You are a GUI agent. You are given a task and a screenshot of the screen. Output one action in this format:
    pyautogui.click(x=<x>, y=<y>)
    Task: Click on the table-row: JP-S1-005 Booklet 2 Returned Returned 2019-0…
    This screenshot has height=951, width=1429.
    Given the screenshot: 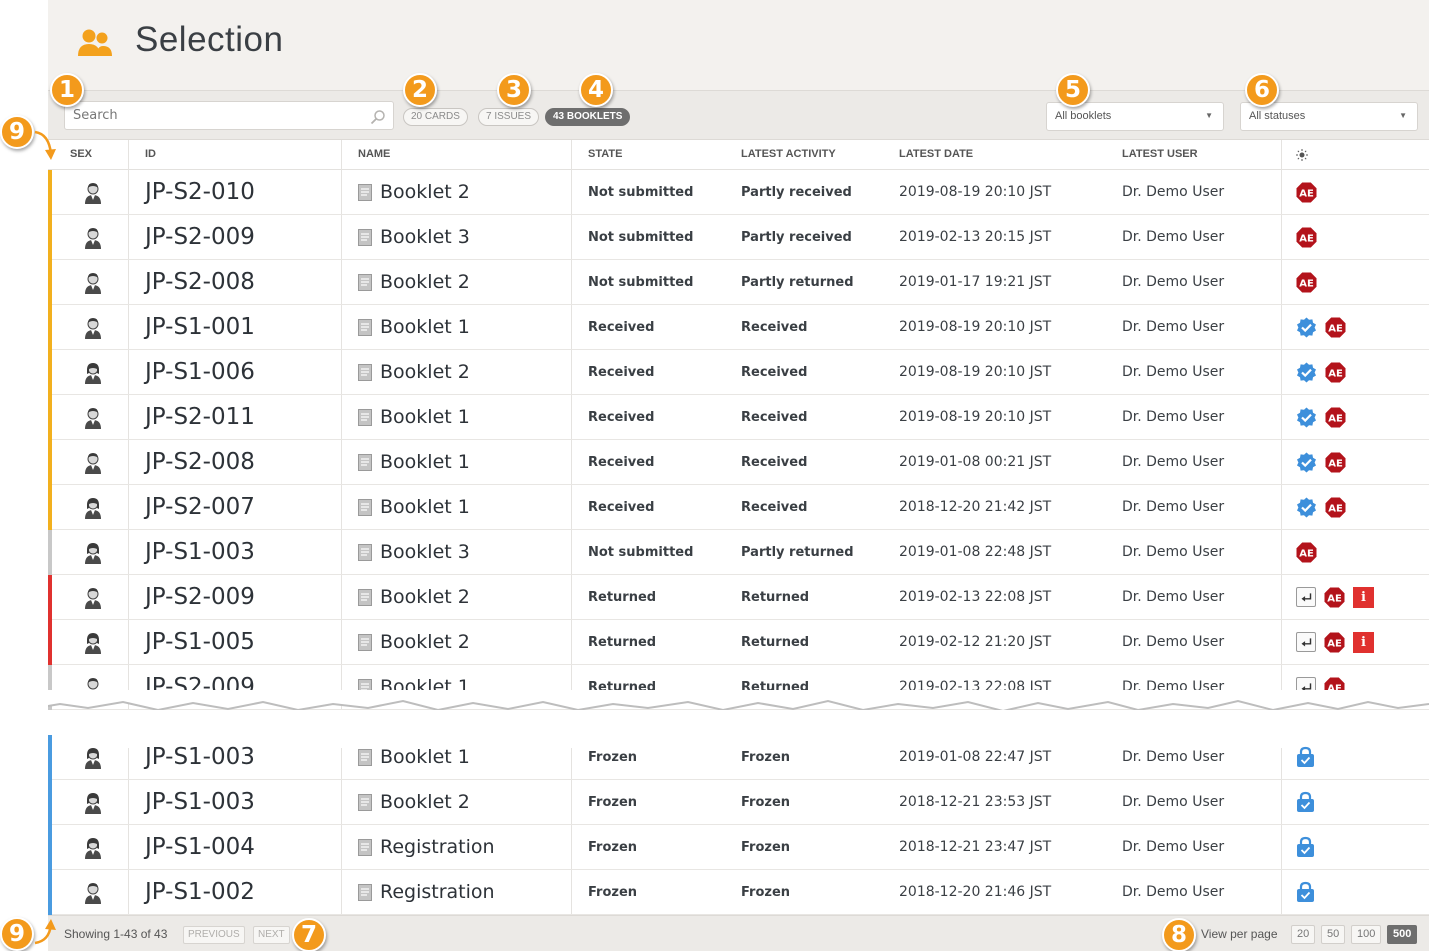 What is the action you would take?
    pyautogui.click(x=738, y=642)
    